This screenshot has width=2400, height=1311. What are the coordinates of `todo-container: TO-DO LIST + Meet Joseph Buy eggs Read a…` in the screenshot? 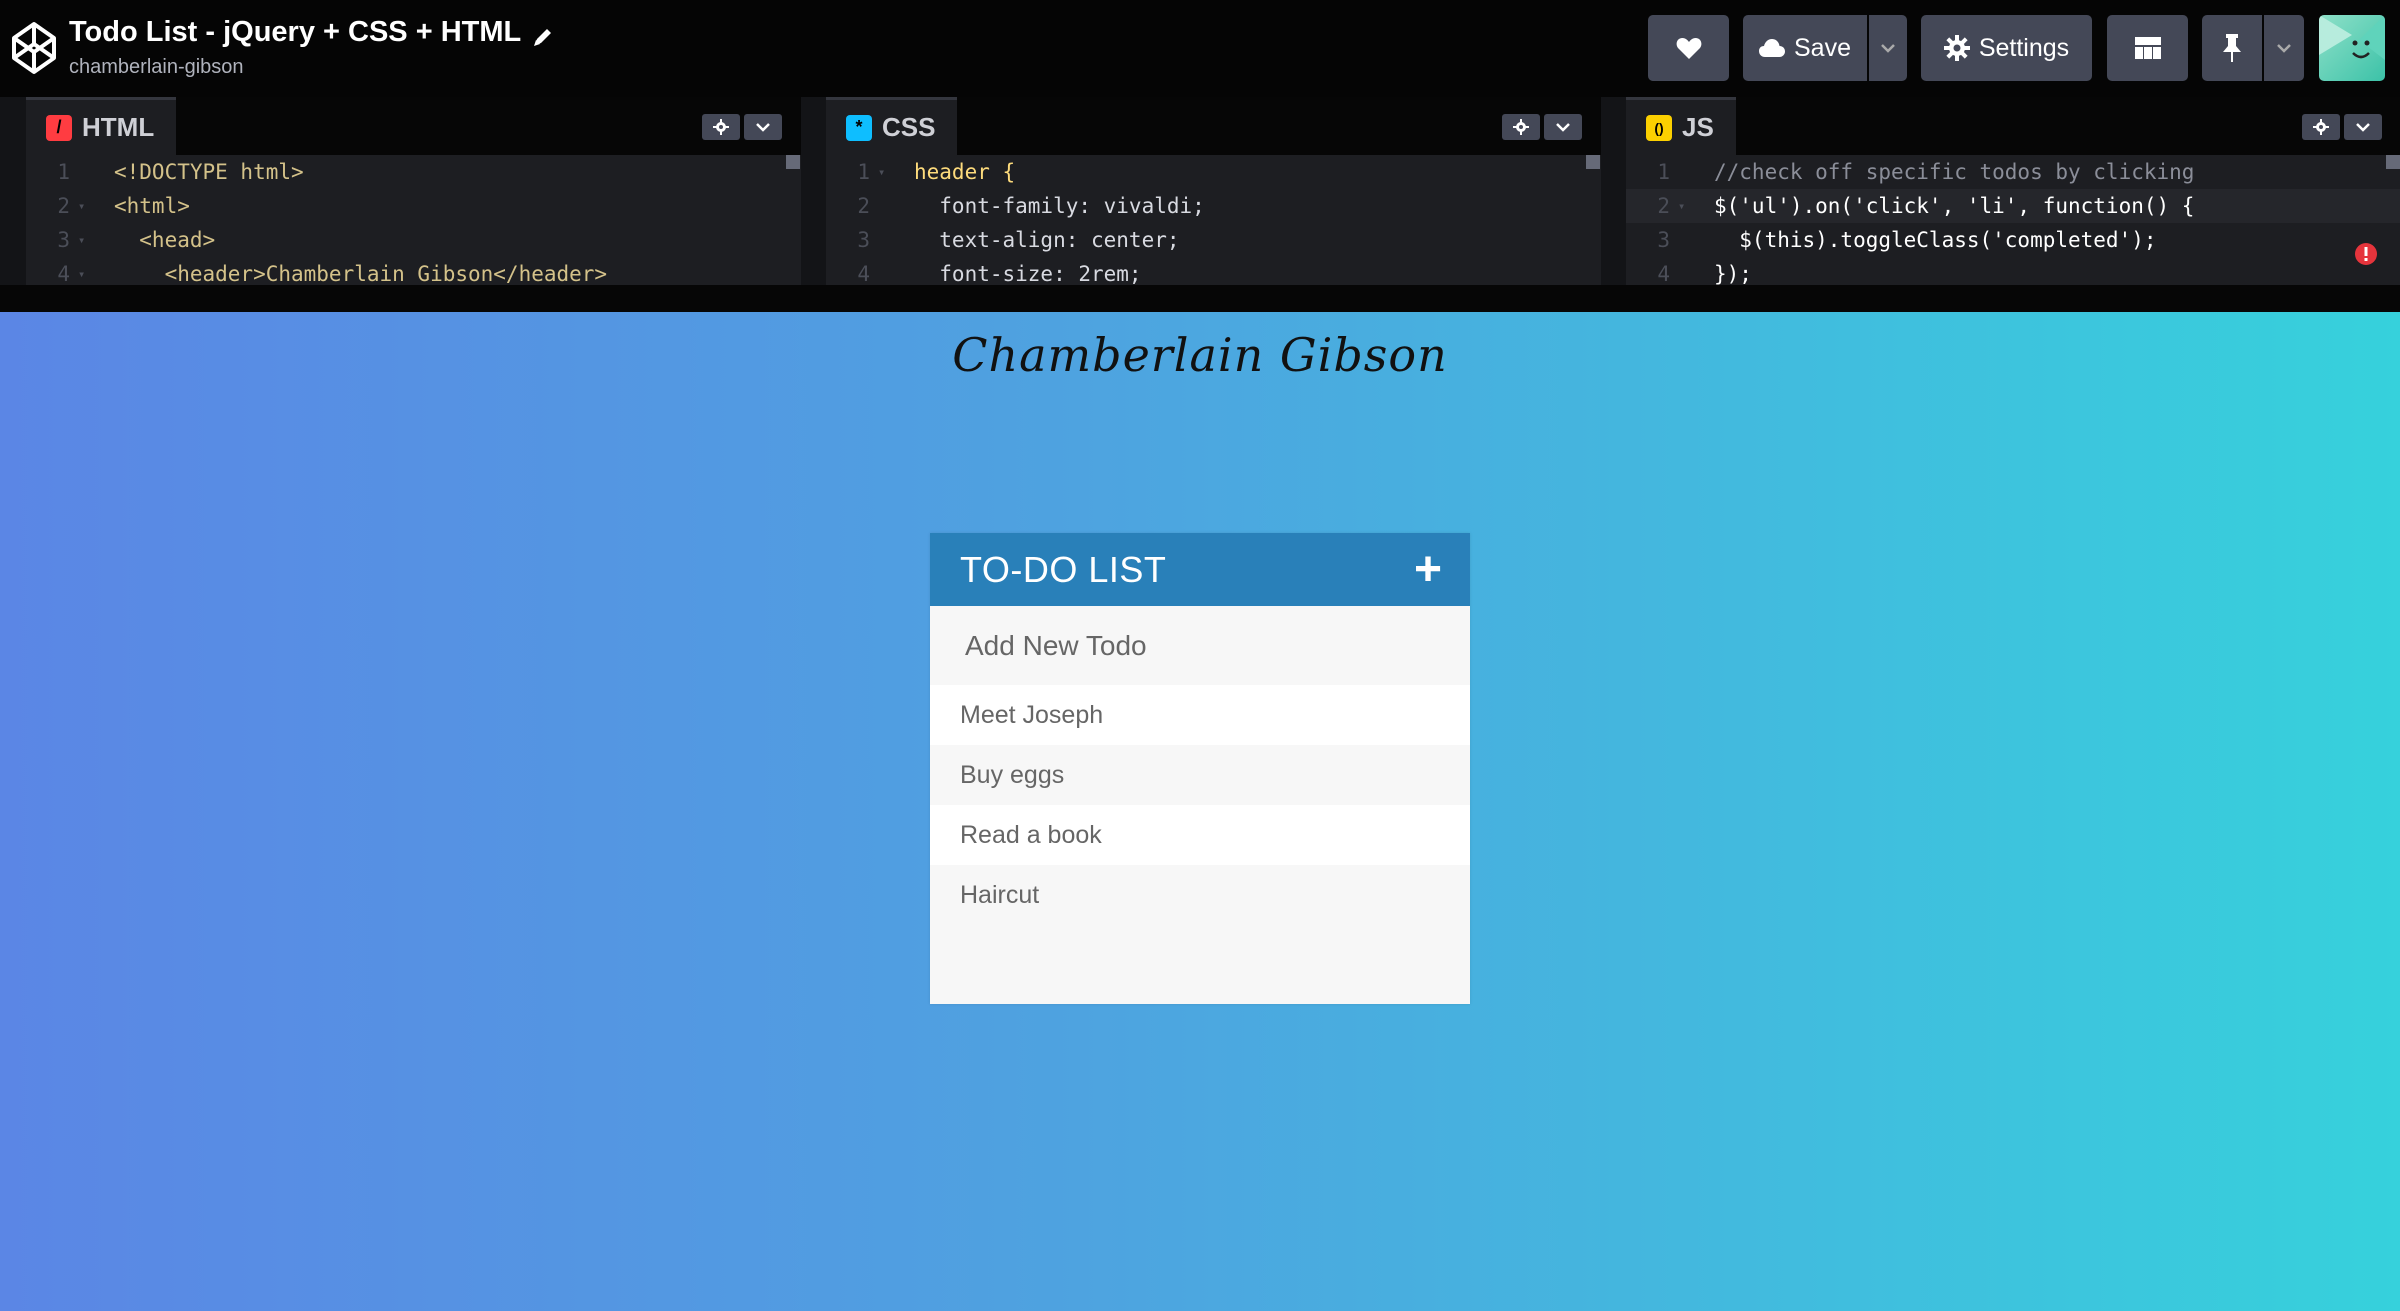 It's located at (1200, 768).